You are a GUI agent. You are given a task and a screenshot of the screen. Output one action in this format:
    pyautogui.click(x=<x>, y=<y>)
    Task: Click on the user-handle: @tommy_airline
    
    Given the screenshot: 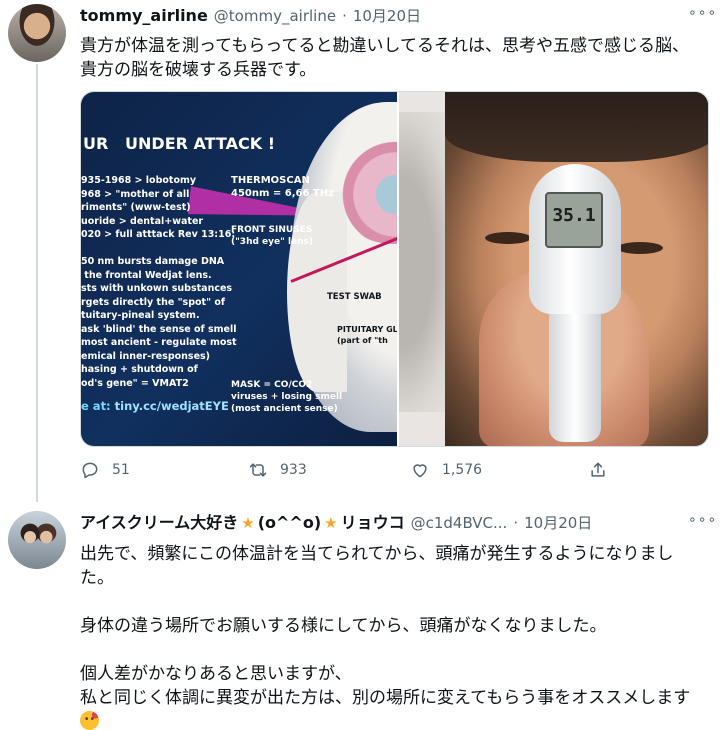 What is the action you would take?
    pyautogui.click(x=275, y=16)
    